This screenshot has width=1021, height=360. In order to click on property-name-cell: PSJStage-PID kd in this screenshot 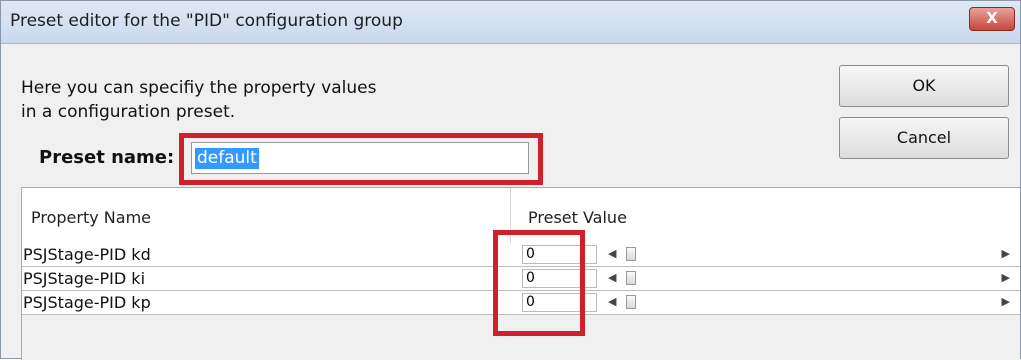, I will do `click(87, 254)`.